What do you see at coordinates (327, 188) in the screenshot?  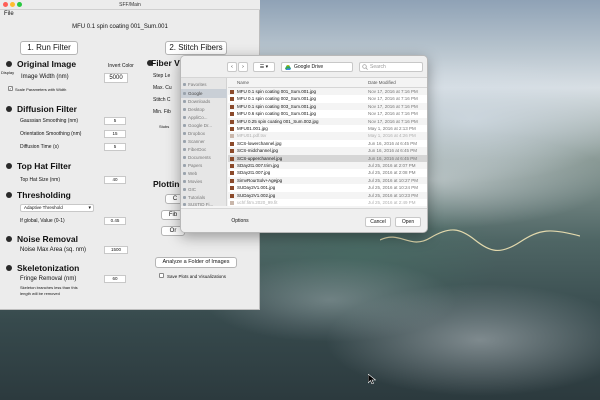 I see `file-row: SUDay2V1.001.jpg Jul 25, 2016 at 10:24 PM` at bounding box center [327, 188].